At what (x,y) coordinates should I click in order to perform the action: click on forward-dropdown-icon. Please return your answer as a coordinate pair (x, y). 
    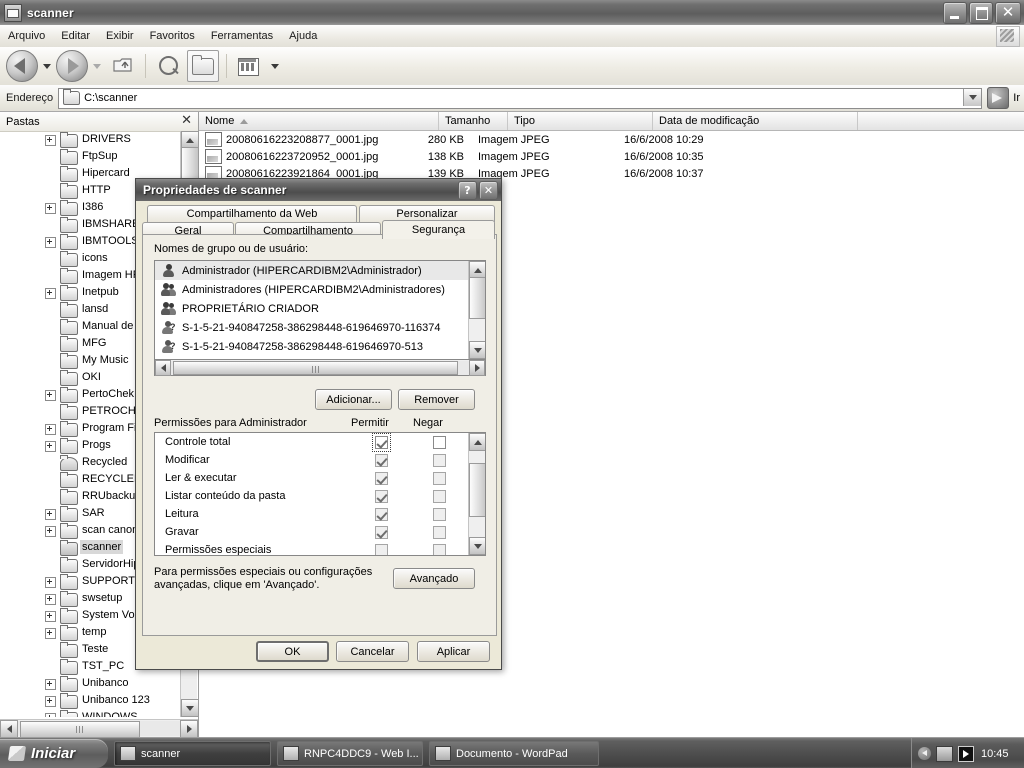
    Looking at the image, I should click on (97, 66).